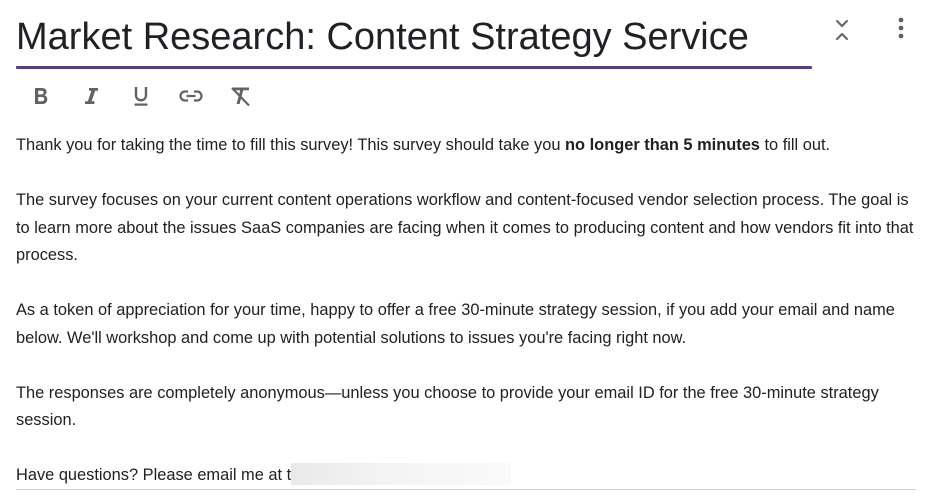  I want to click on formatting-toolbar, so click(149, 96).